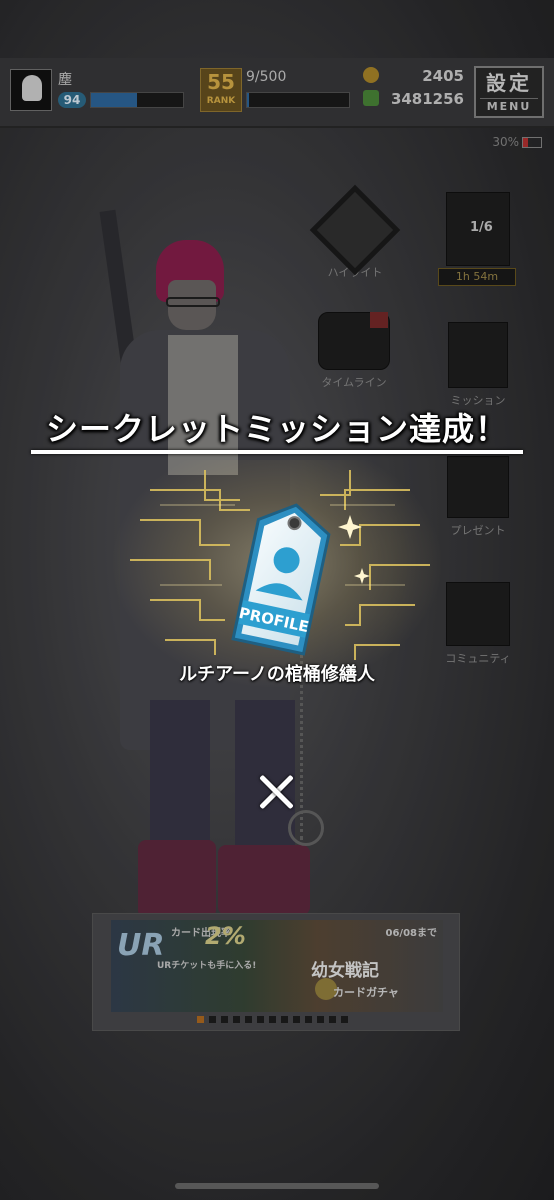  I want to click on reward-name: ルチアーノの棺桶修繕人, so click(277, 674).